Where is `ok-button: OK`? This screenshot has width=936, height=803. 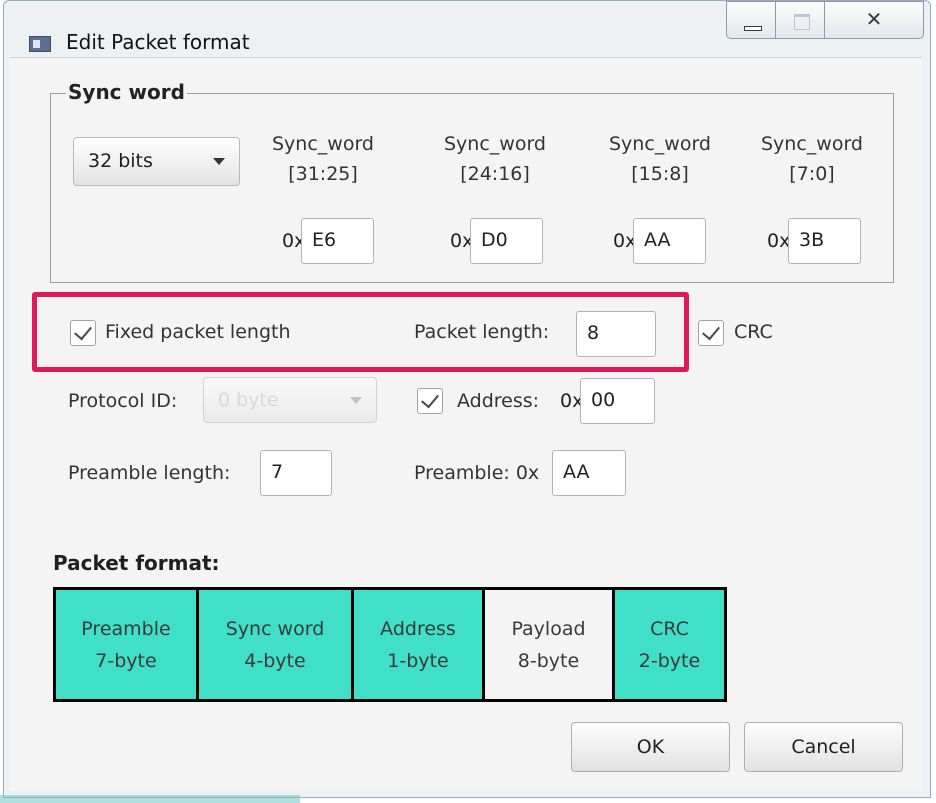 ok-button: OK is located at coordinates (650, 747).